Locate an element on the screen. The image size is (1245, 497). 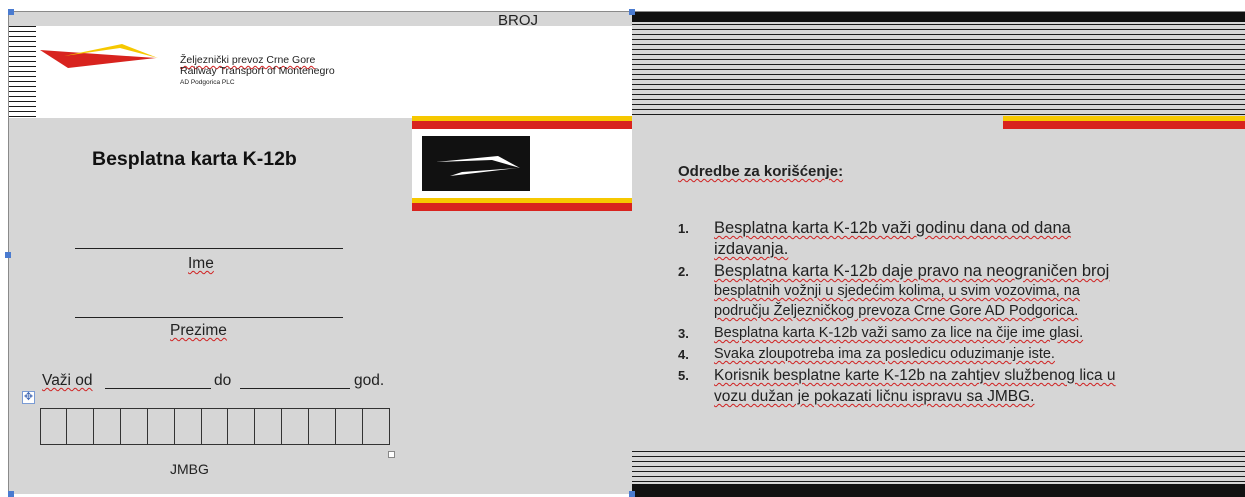
broj-label: BROJ is located at coordinates (518, 20).